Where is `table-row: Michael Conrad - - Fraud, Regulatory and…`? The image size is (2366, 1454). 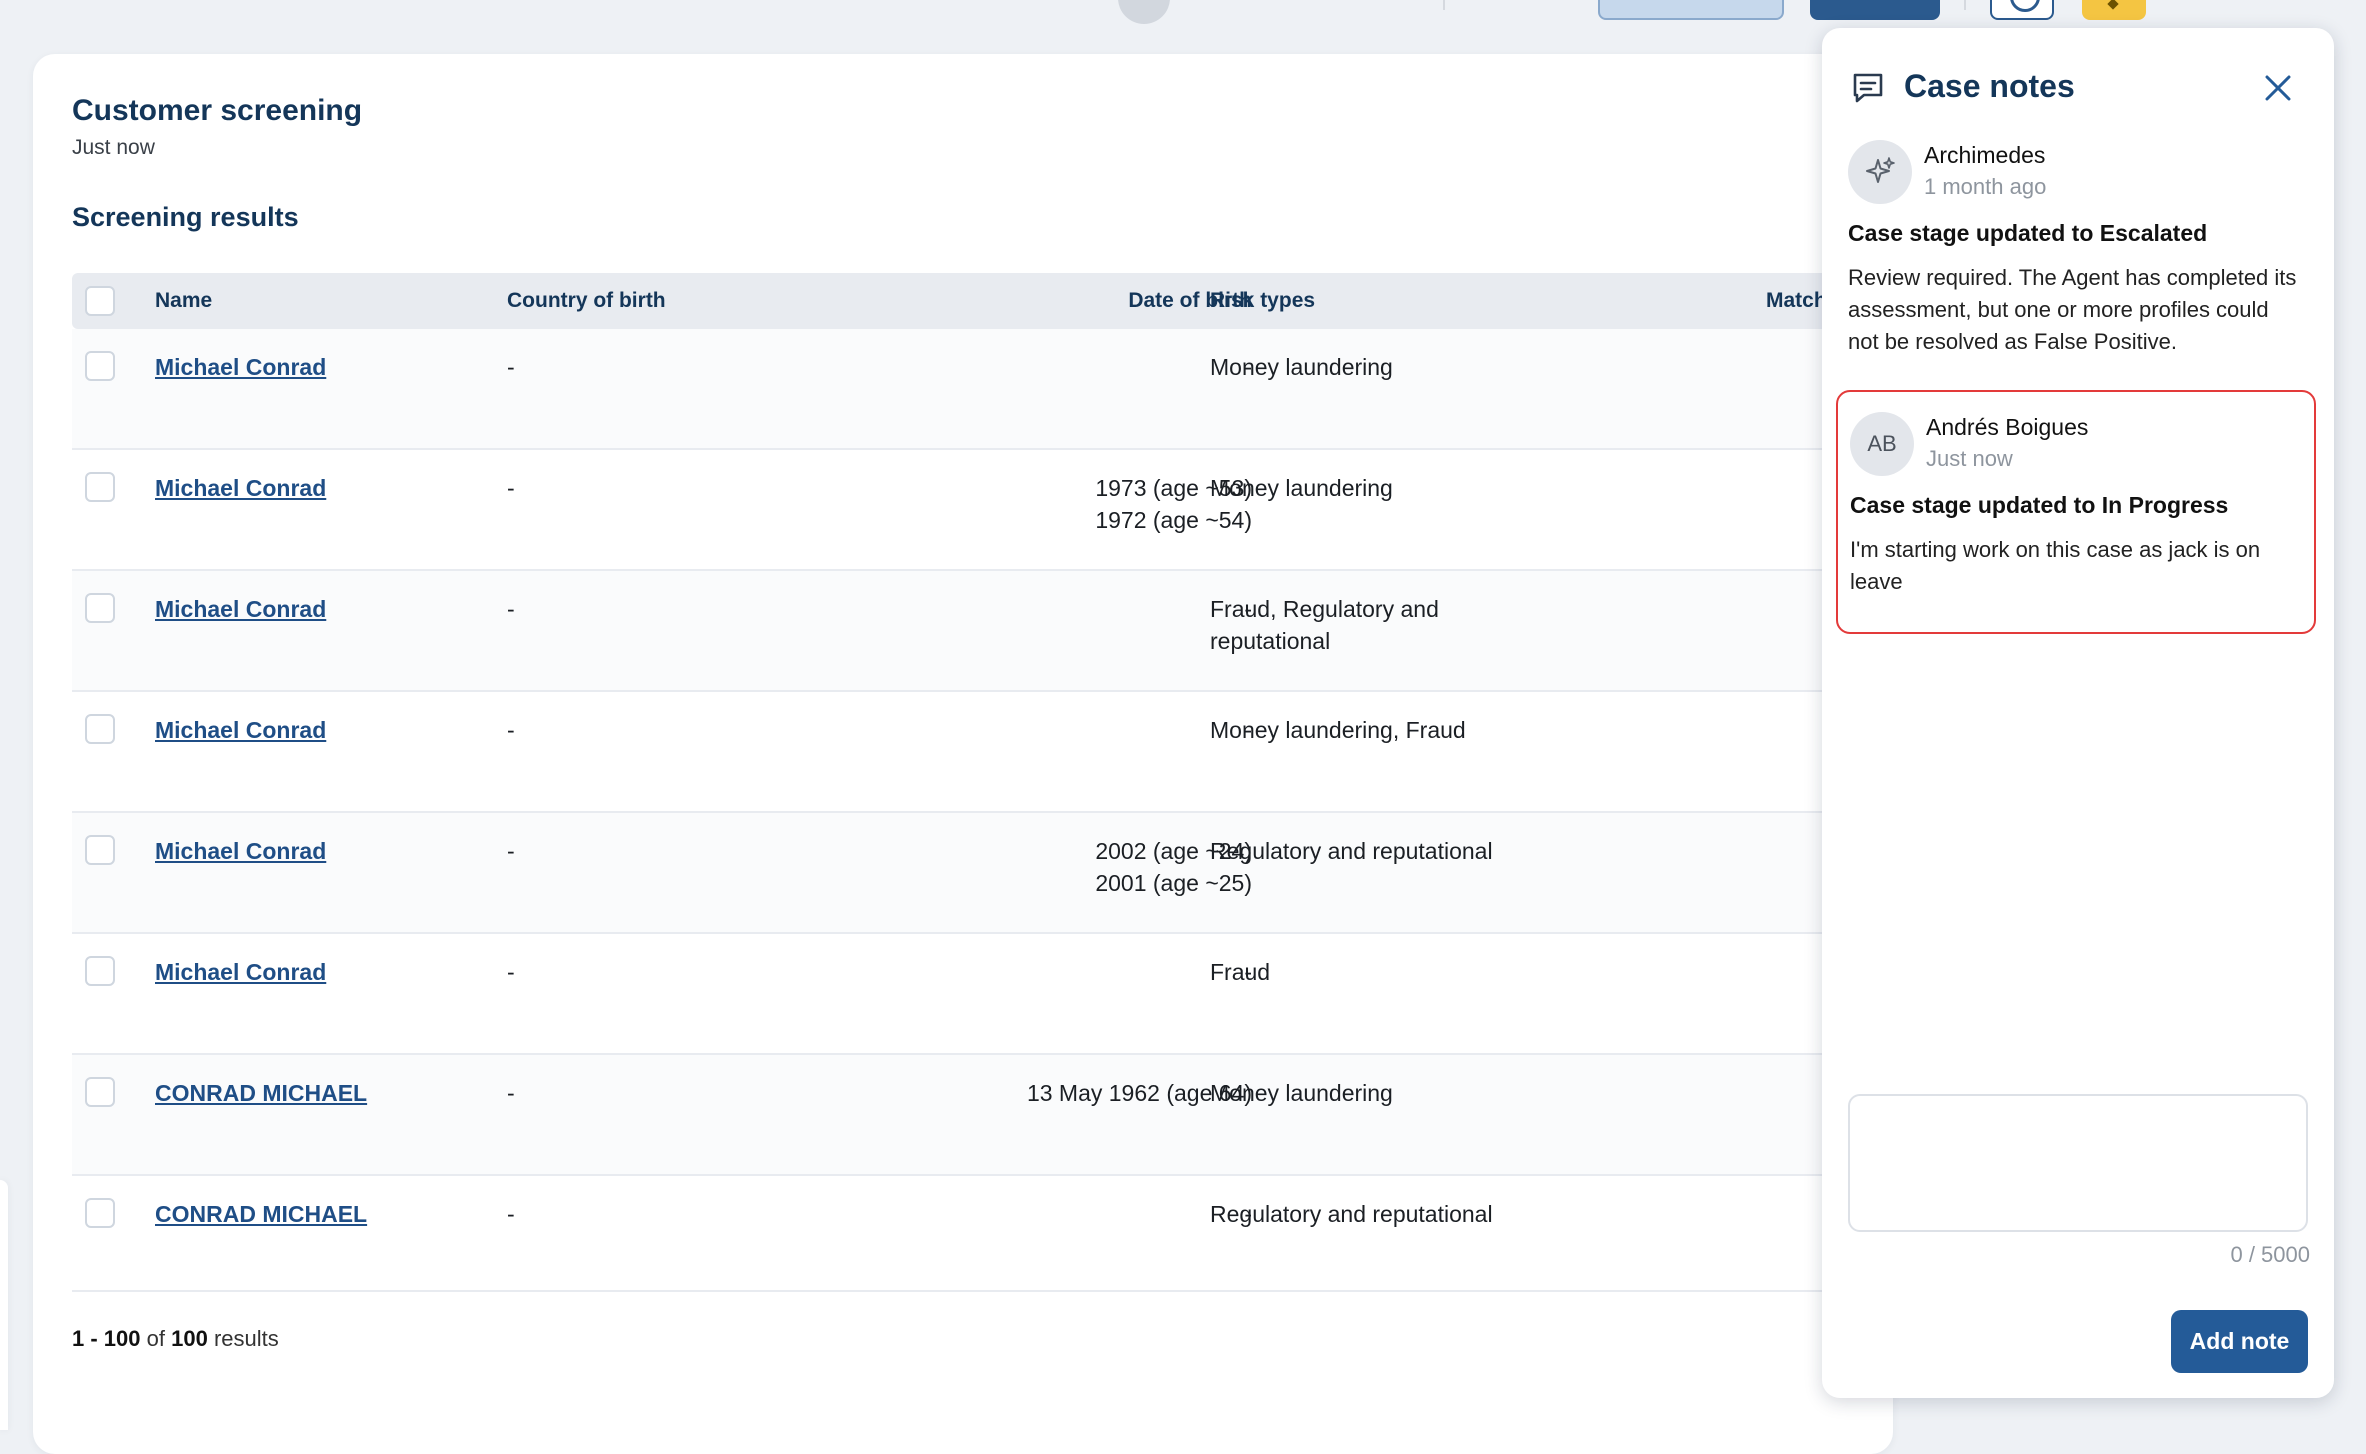 table-row: Michael Conrad - - Fraud, Regulatory and… is located at coordinates (952, 631).